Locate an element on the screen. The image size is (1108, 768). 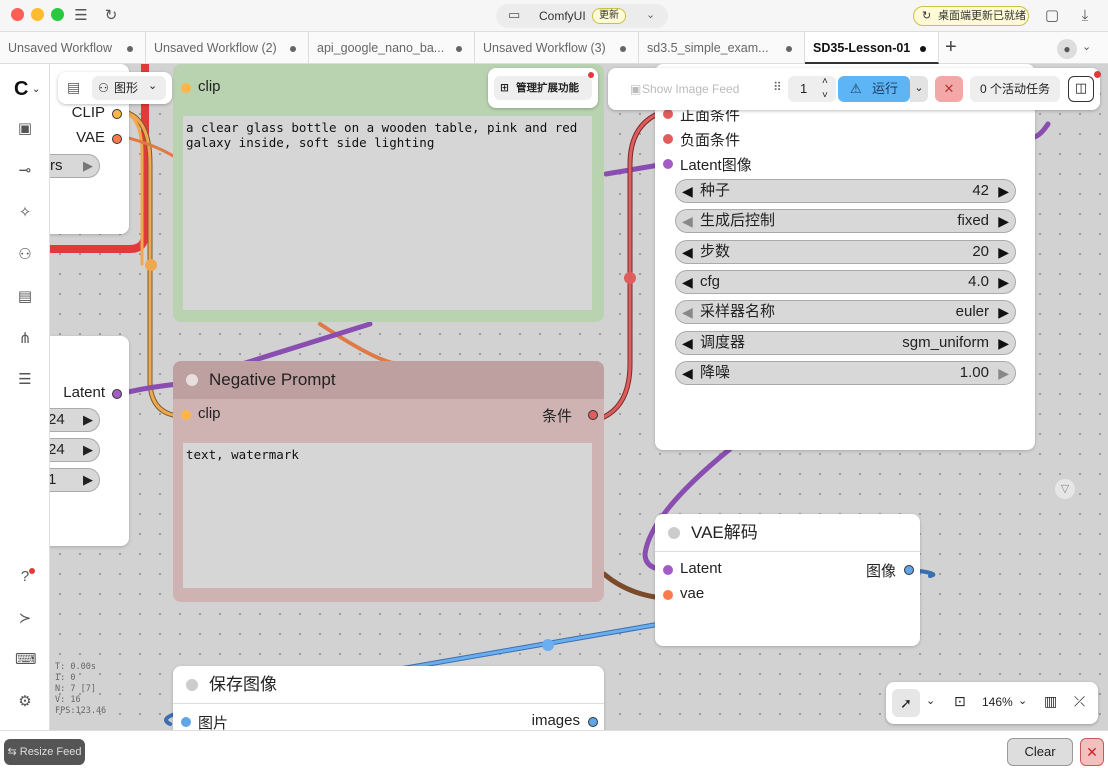
port-clip-output-dot is located at coordinates (117, 114).